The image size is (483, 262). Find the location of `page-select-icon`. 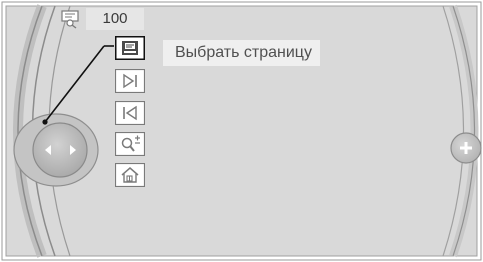

page-select-icon is located at coordinates (130, 48).